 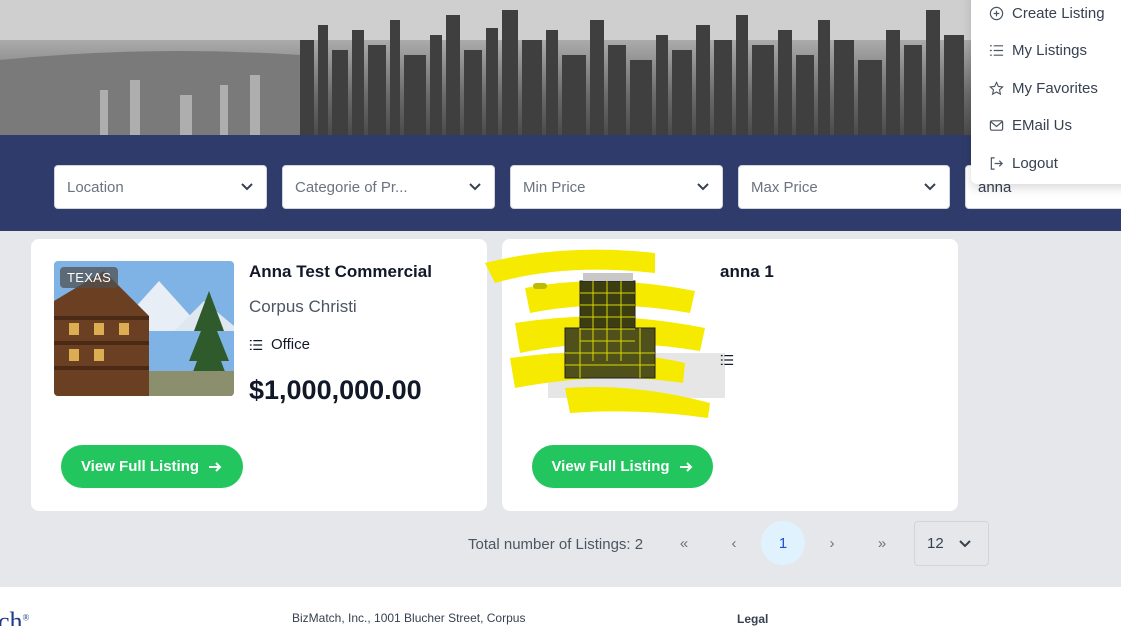 I want to click on registered-mark: ®, so click(x=26, y=617).